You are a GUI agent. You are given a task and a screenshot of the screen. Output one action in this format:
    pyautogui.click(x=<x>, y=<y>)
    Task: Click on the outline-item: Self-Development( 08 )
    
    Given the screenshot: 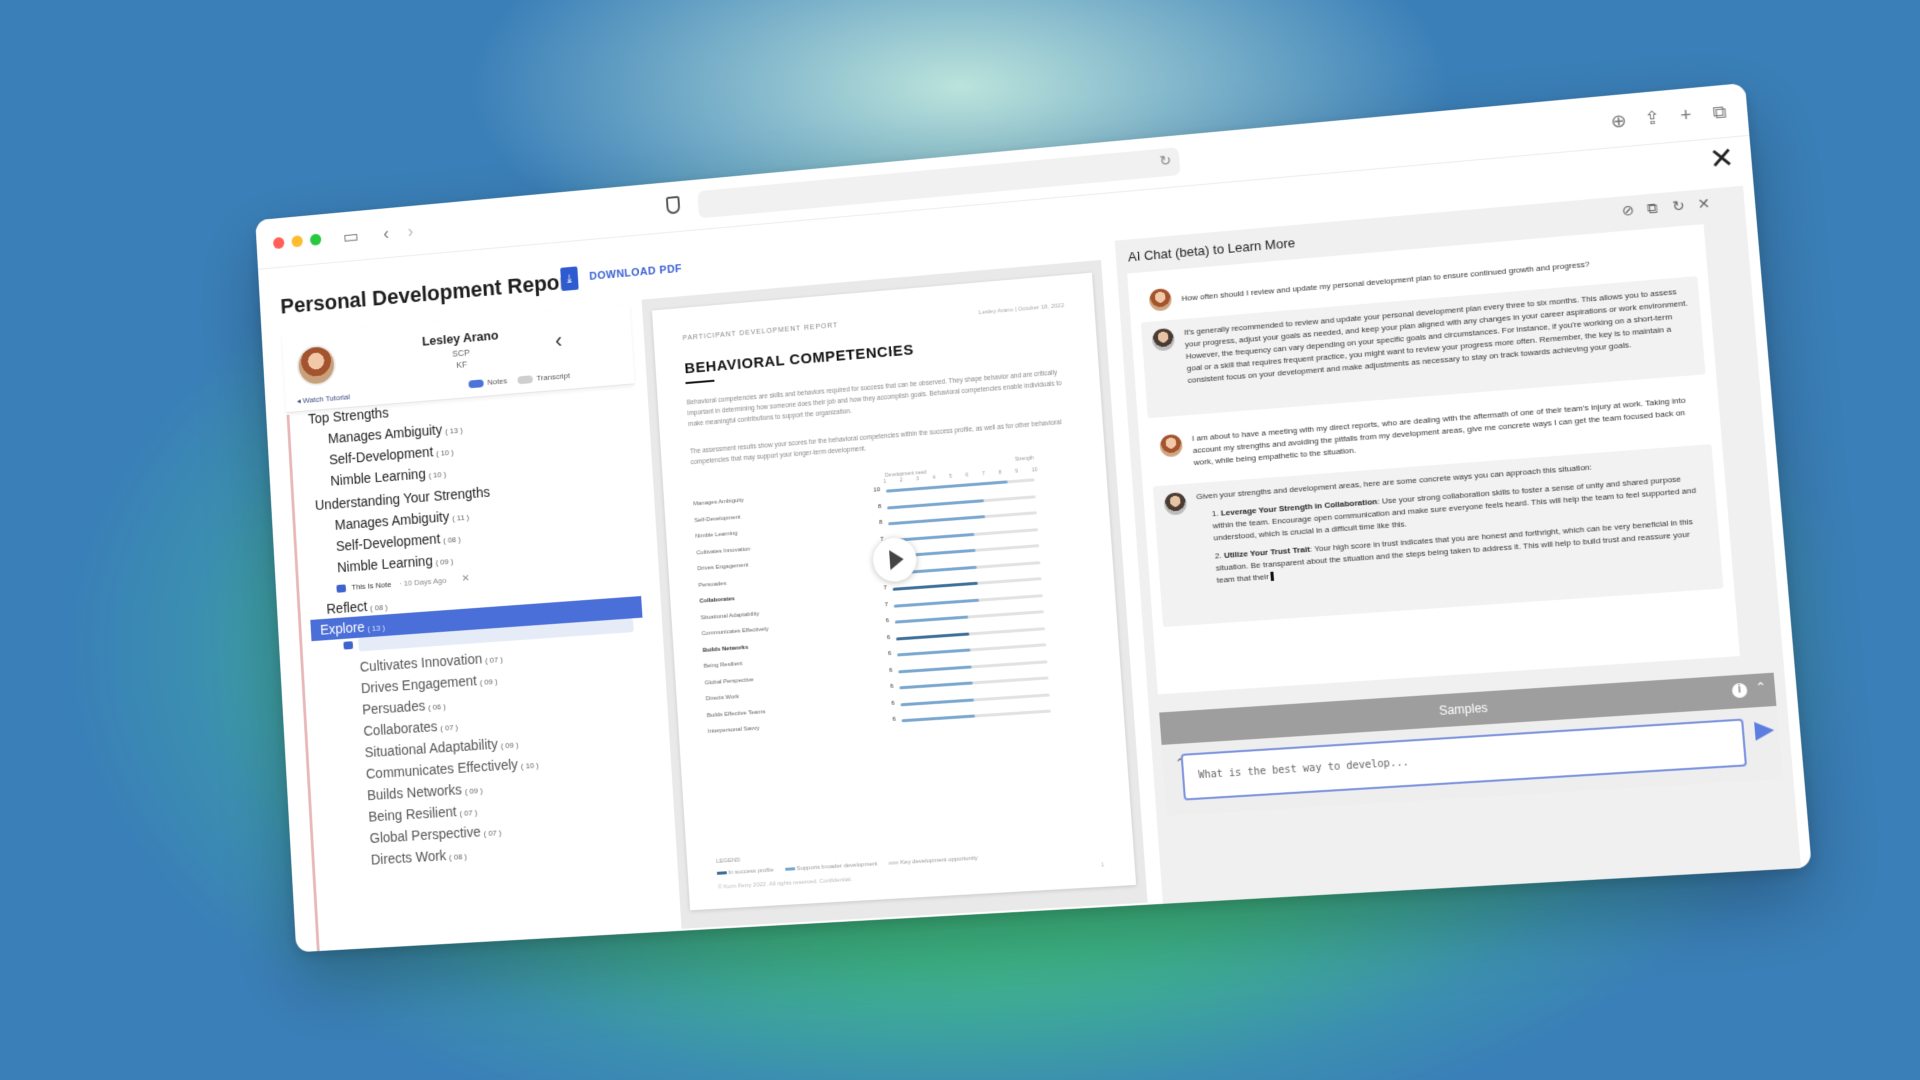 What is the action you would take?
    pyautogui.click(x=398, y=541)
    